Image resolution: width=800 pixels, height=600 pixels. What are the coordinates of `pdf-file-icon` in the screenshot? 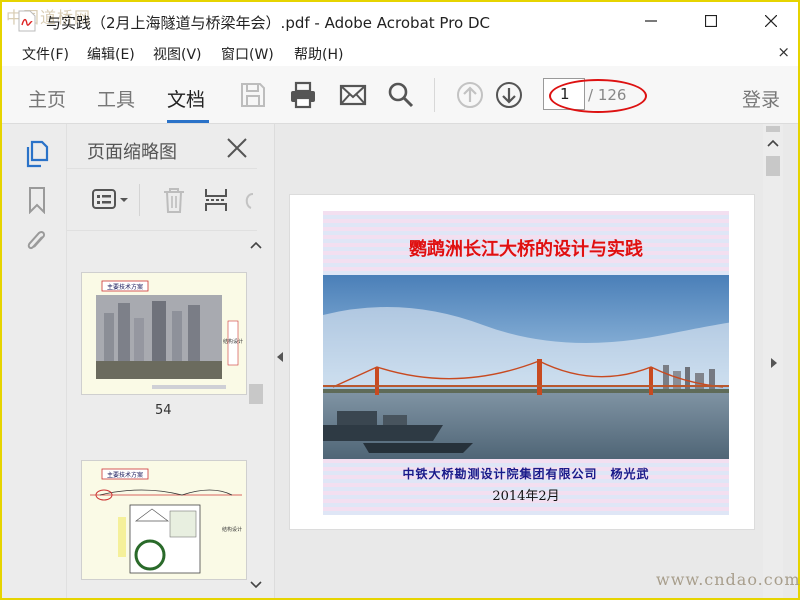 It's located at (27, 21).